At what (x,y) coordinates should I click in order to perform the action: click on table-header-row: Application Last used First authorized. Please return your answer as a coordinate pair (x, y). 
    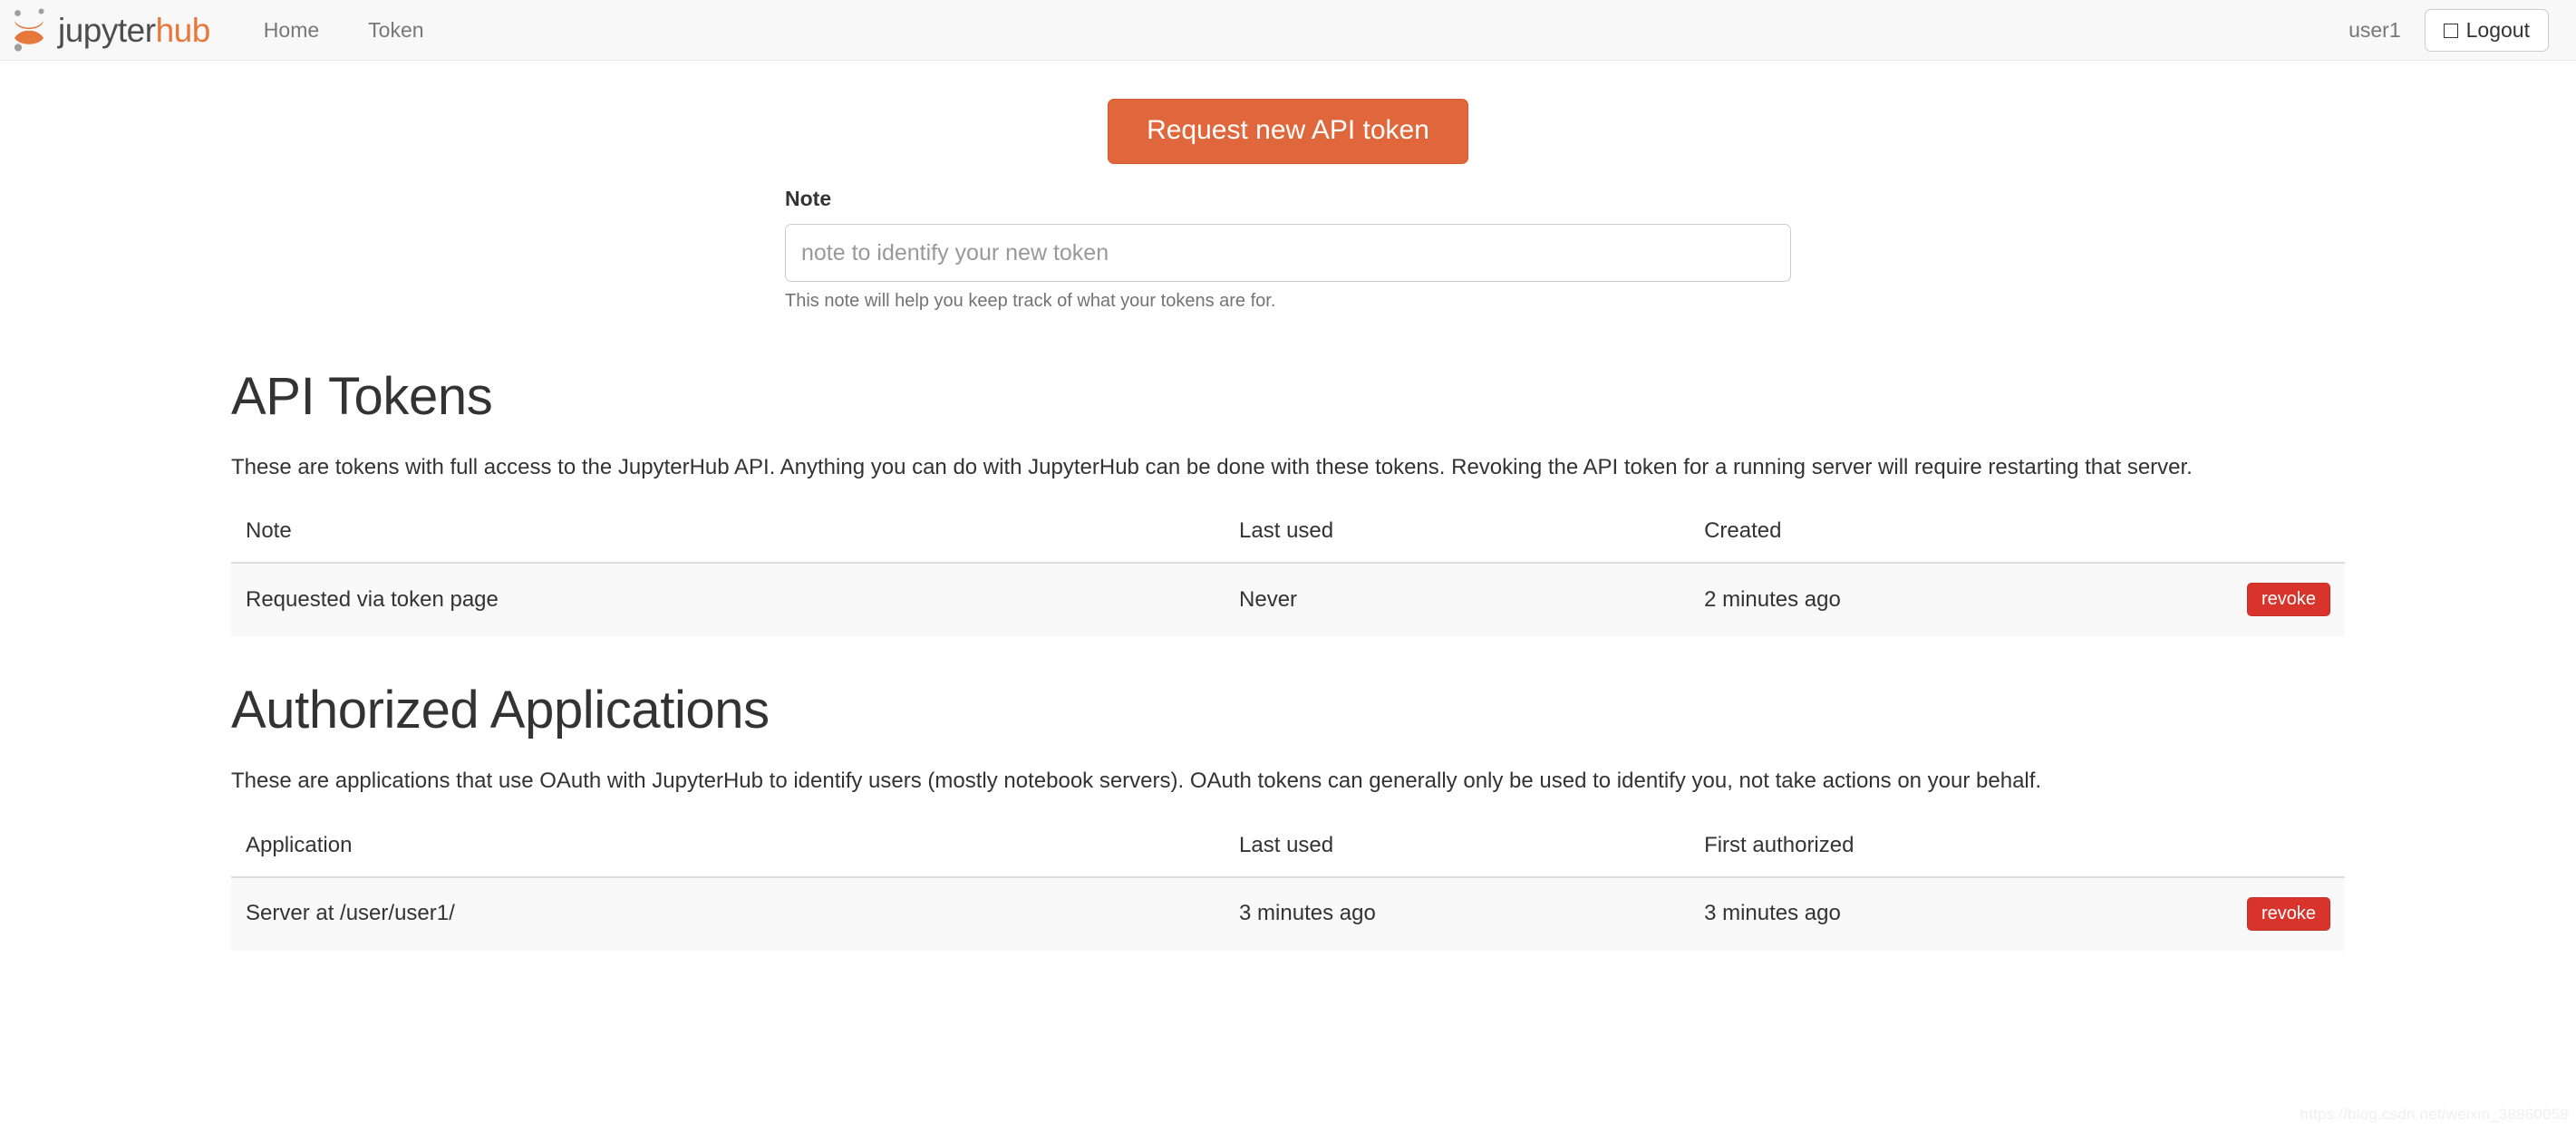
    Looking at the image, I should click on (1288, 848).